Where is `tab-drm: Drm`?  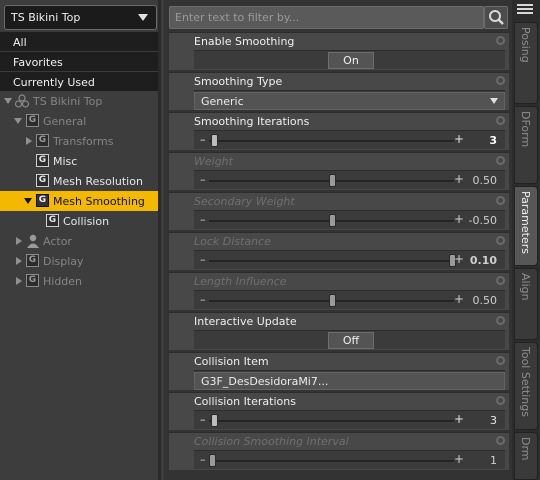
tab-drm: Drm is located at coordinates (526, 456).